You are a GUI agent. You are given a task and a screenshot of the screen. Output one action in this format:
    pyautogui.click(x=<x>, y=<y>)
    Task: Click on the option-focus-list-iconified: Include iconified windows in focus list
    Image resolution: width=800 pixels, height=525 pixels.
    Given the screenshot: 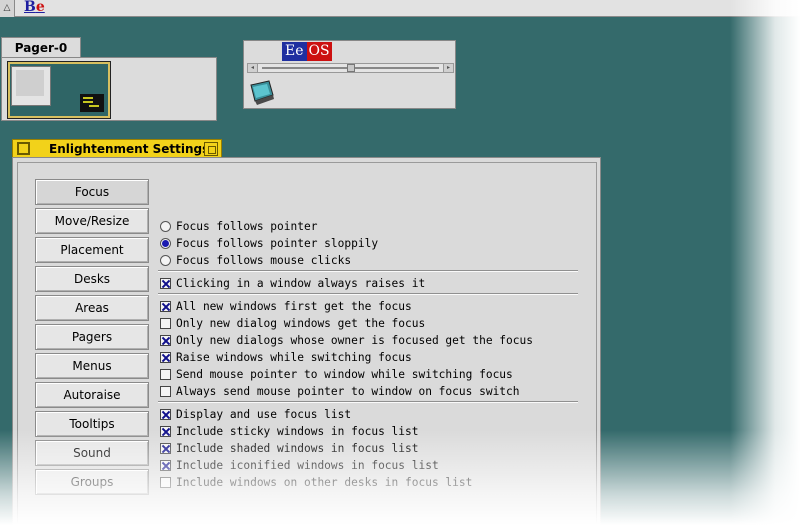 What is the action you would take?
    pyautogui.click(x=299, y=465)
    